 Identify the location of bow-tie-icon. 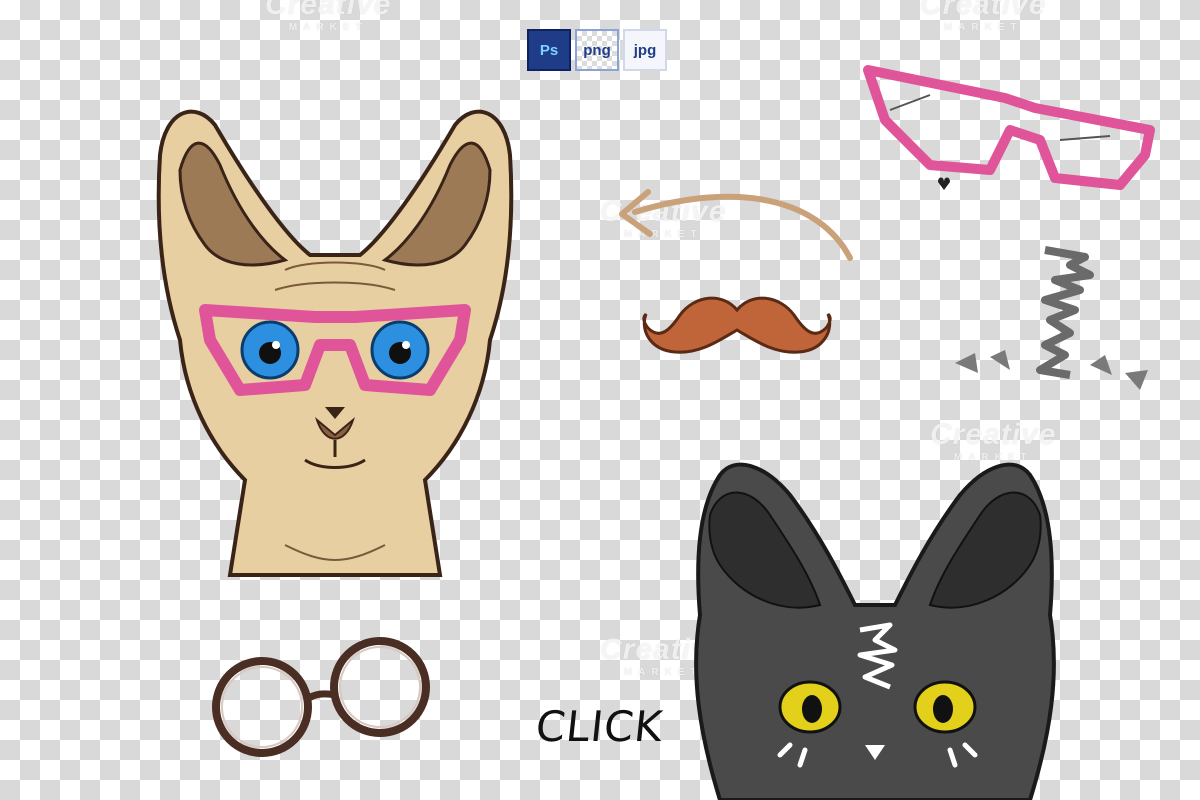
(1051, 318).